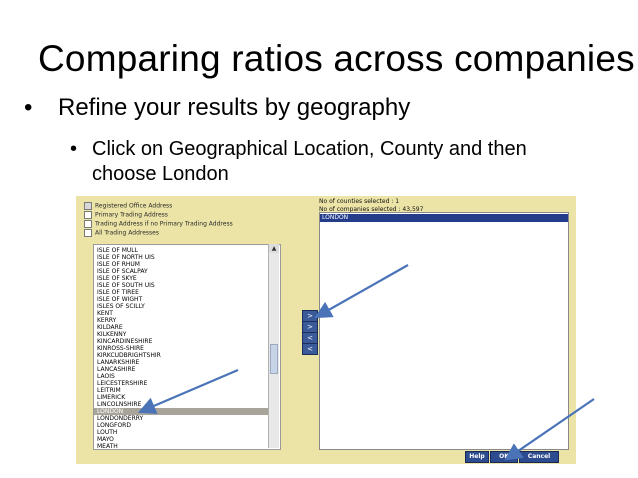 This screenshot has height=478, width=638. What do you see at coordinates (361, 291) in the screenshot?
I see `arrow-to-move-button` at bounding box center [361, 291].